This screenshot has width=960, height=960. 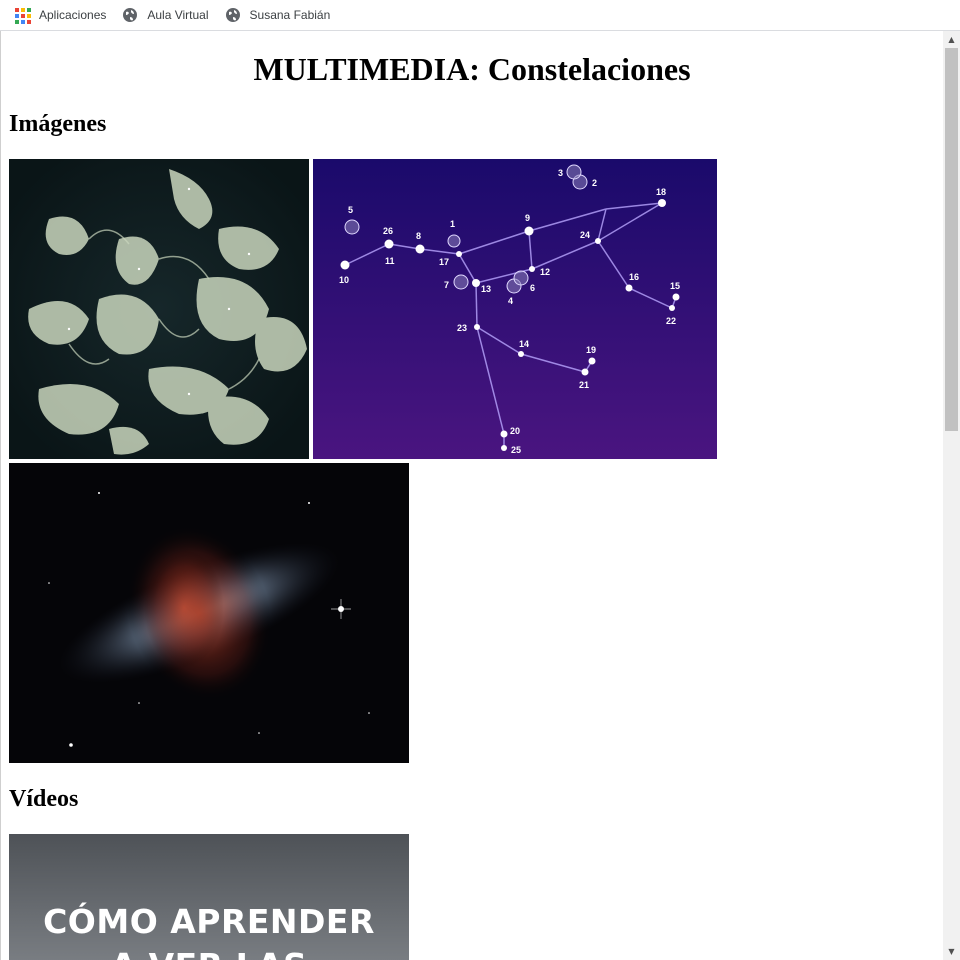 I want to click on video-title-line2: A VER LAS, so click(x=209, y=952).